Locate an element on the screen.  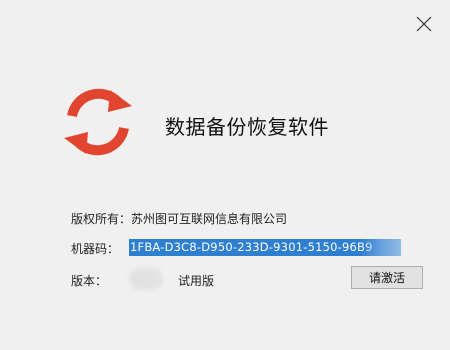
close-icon is located at coordinates (424, 24).